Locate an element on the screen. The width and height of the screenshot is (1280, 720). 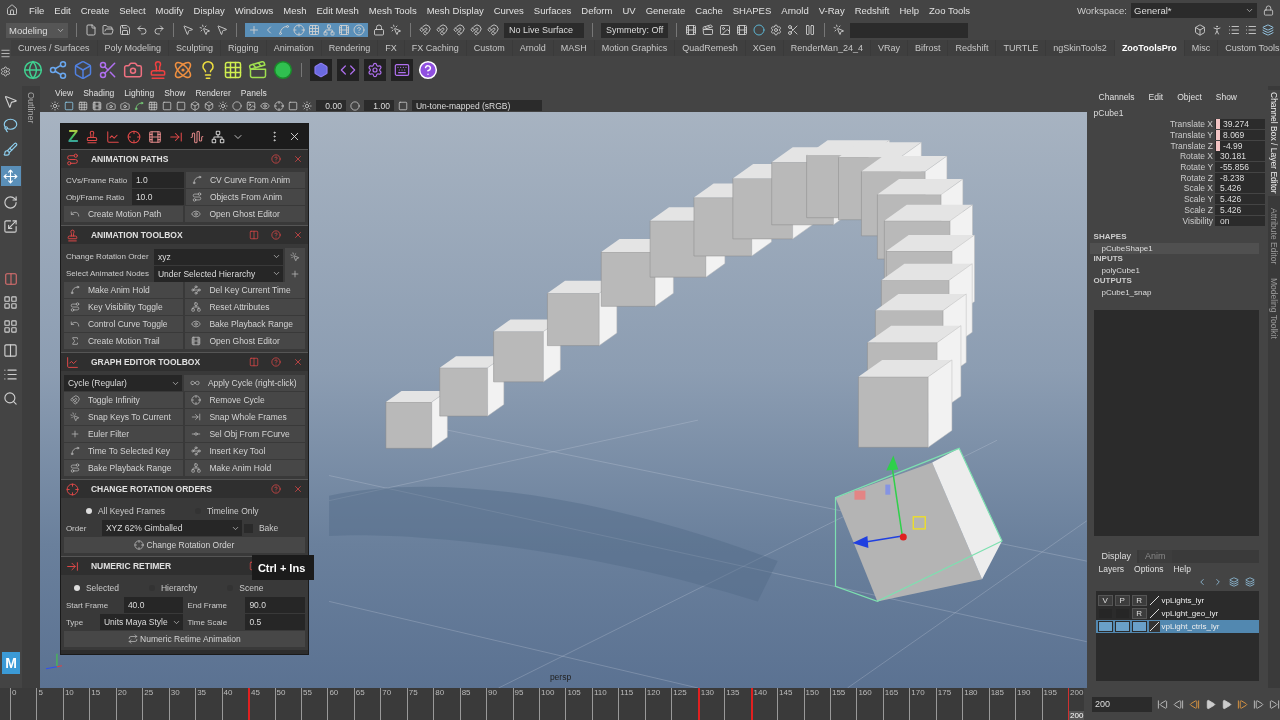
panel-menu-item: Lighting is located at coordinates (139, 92).